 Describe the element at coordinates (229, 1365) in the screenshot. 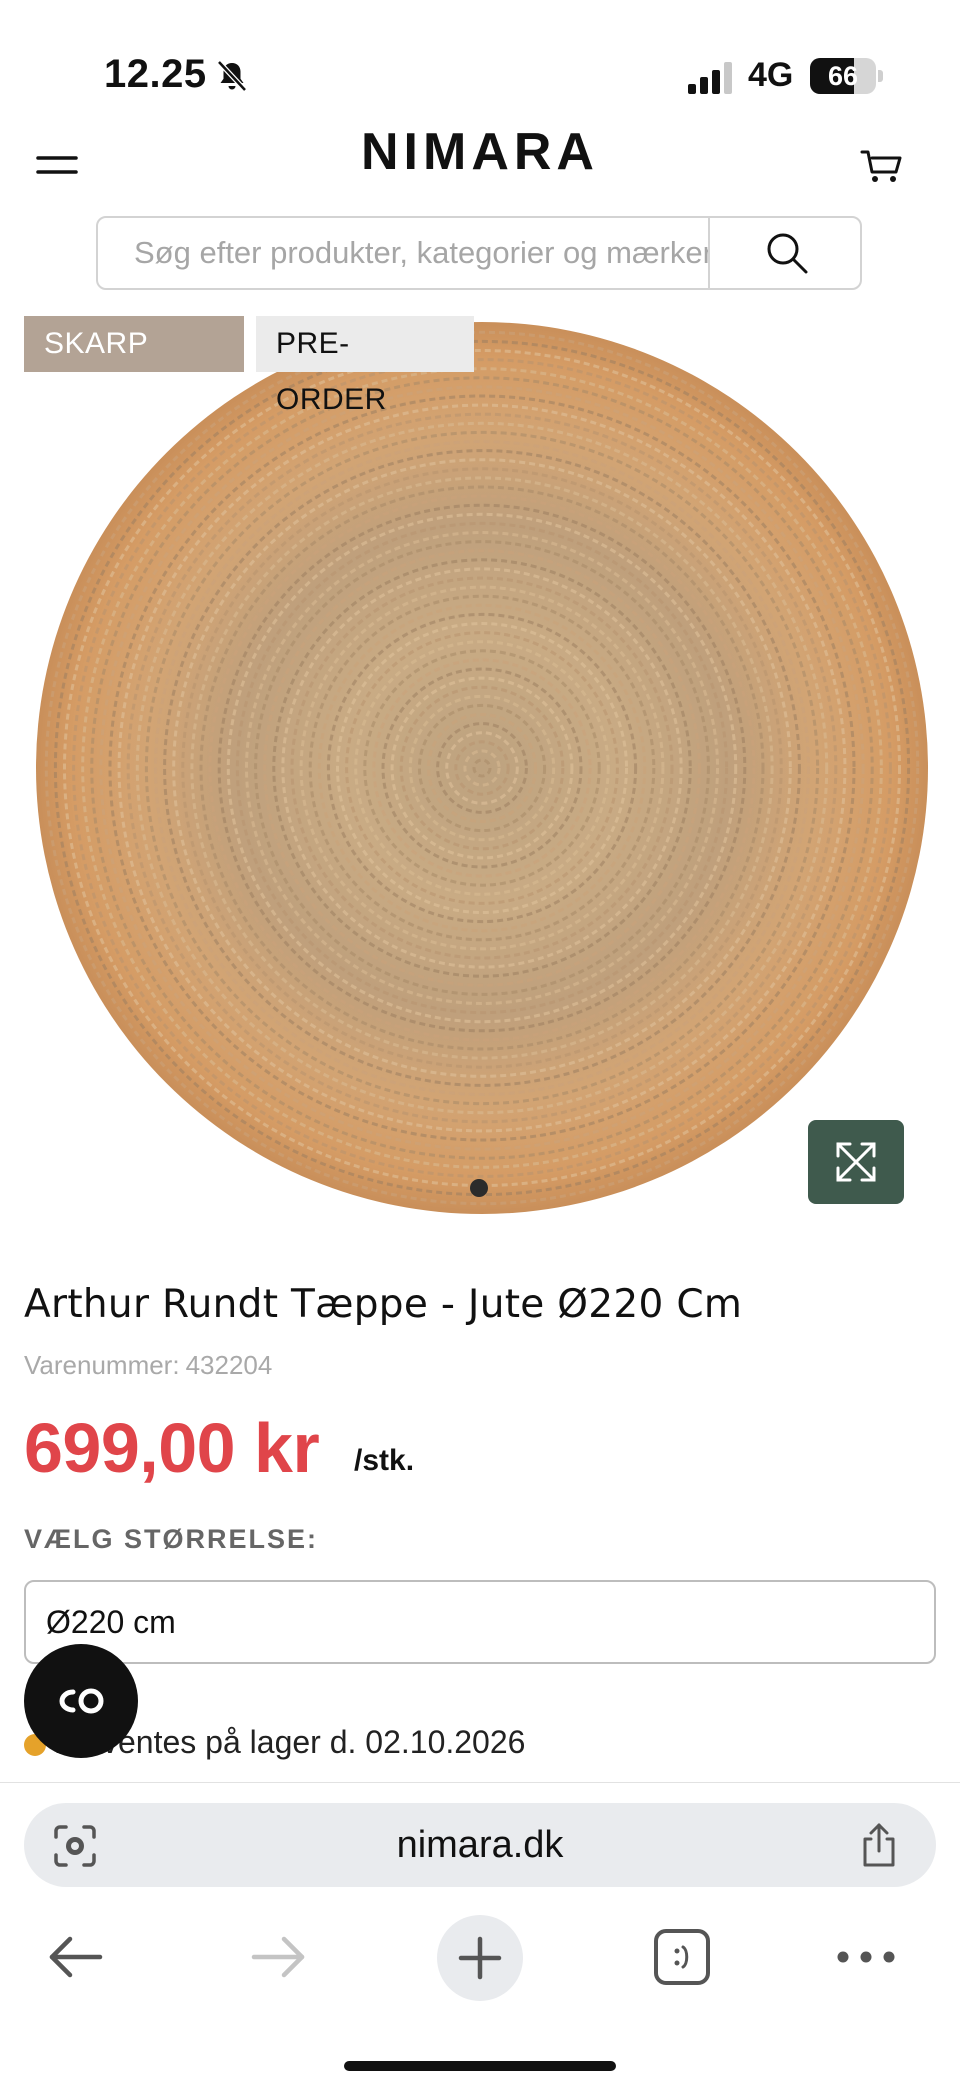

I see `sku-number: 432204` at that location.